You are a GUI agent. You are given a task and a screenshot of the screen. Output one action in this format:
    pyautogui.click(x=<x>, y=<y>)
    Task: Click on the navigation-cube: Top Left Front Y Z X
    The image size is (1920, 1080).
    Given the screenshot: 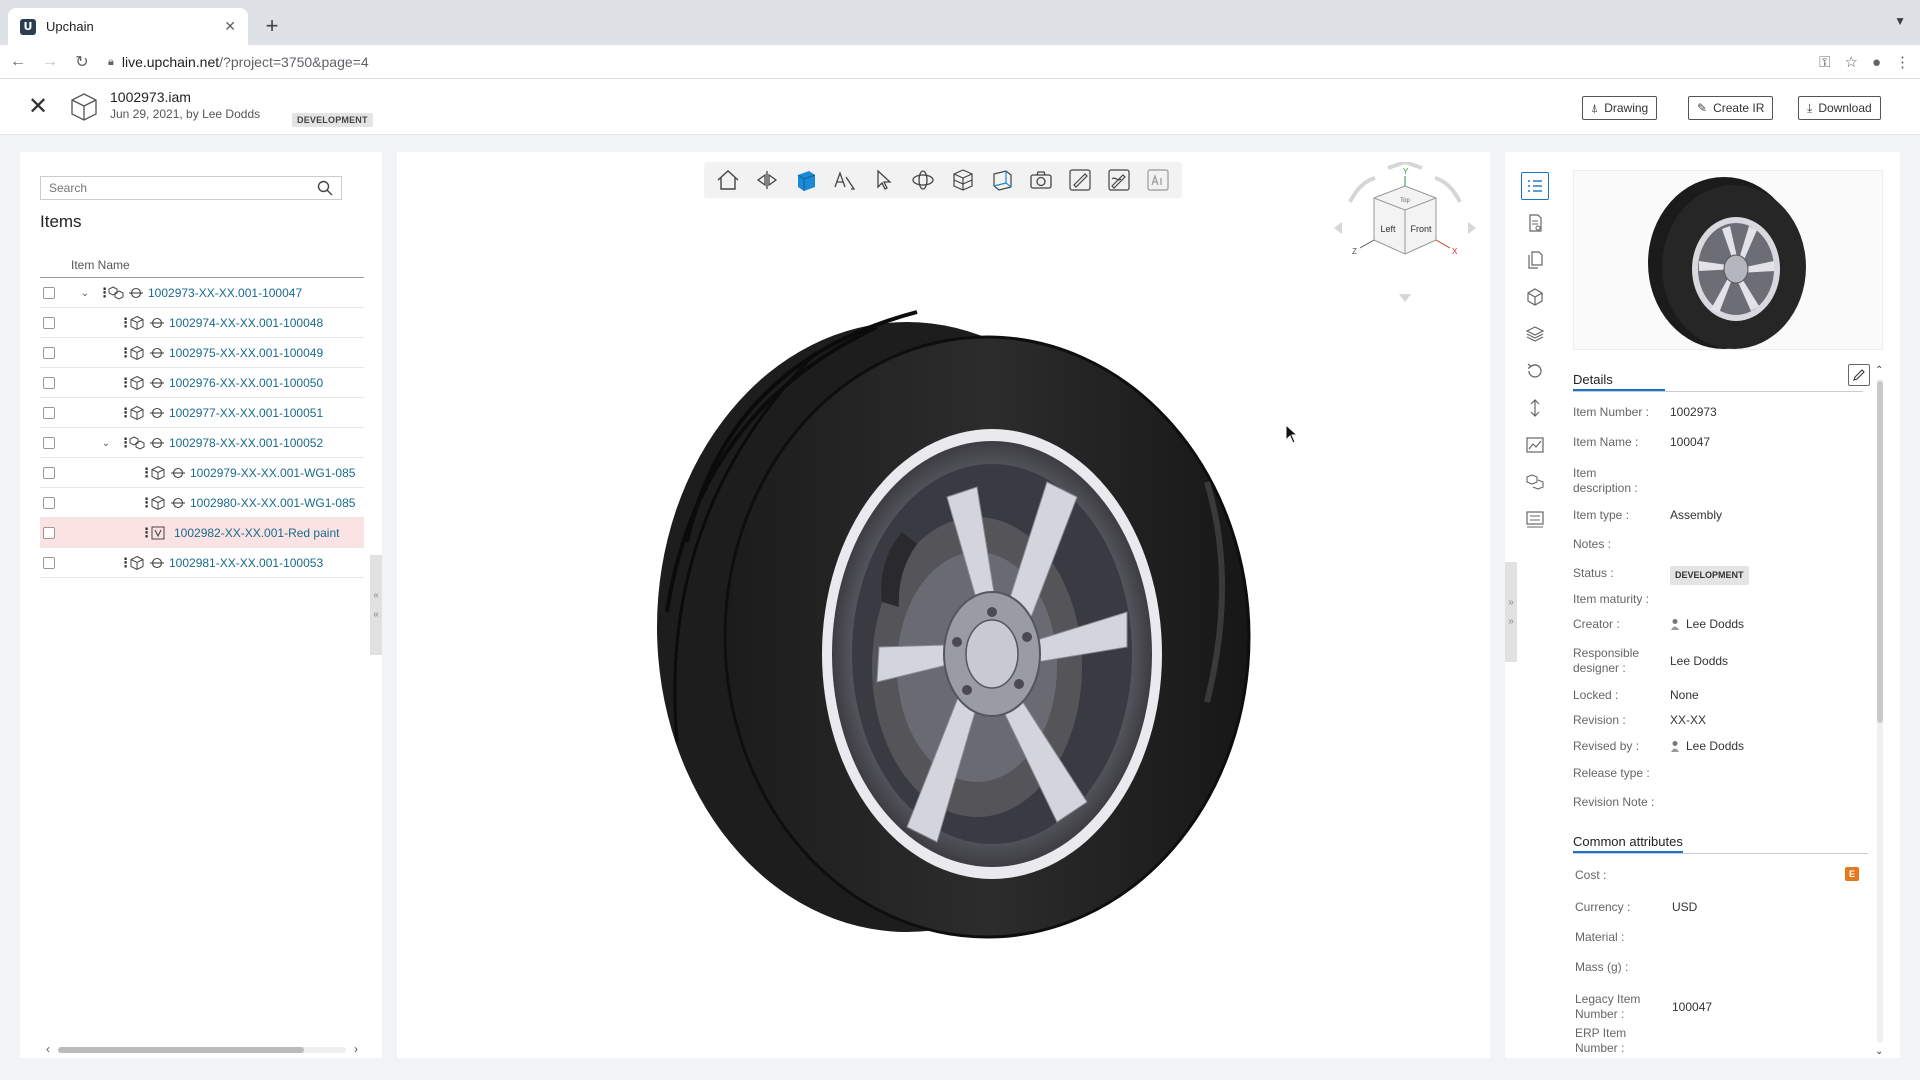 What is the action you would take?
    pyautogui.click(x=1405, y=237)
    